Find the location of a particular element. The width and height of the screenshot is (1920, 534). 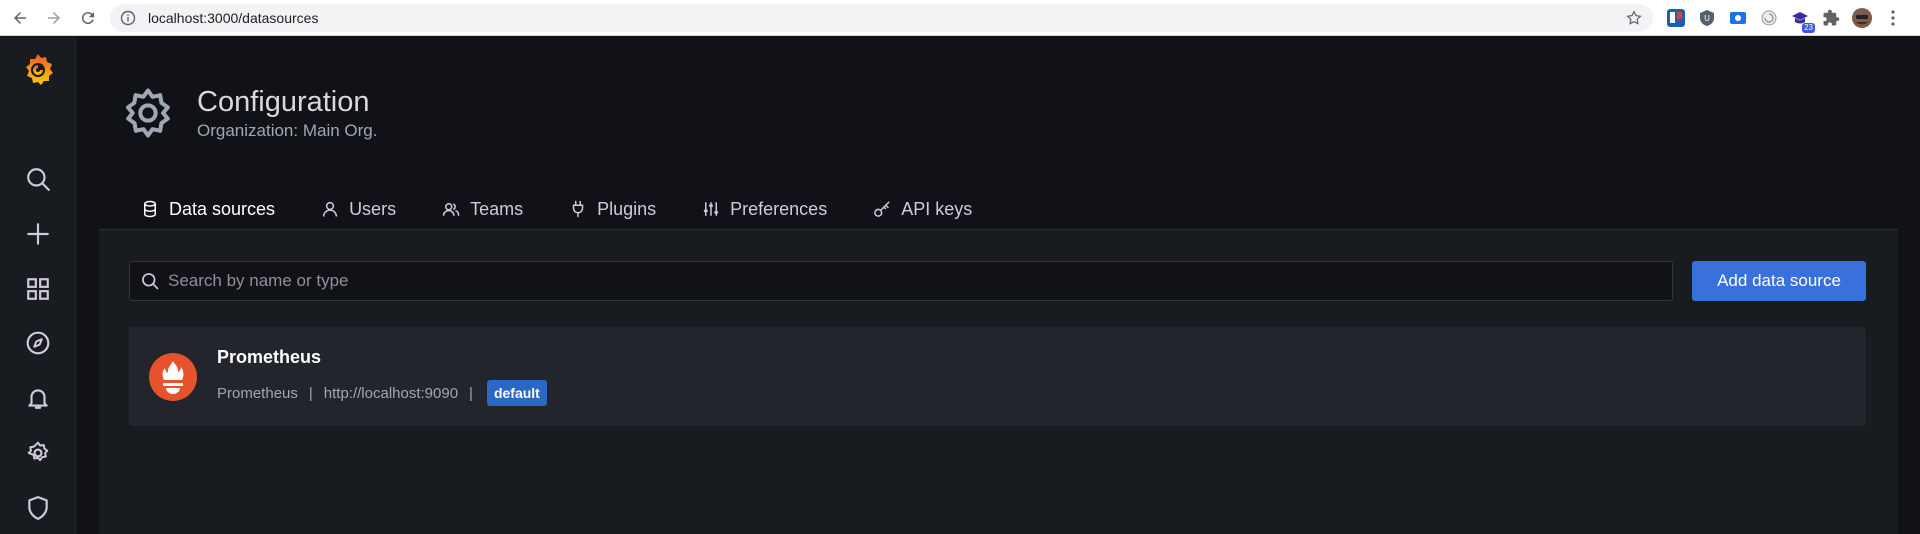

explore-nav-item is located at coordinates (38, 343).